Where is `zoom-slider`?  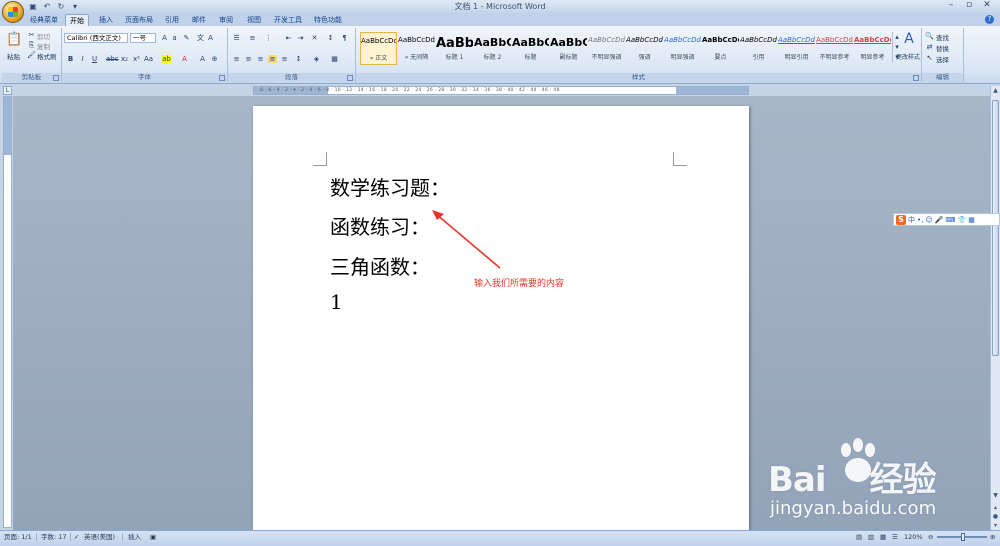
zoom-slider is located at coordinates (962, 537).